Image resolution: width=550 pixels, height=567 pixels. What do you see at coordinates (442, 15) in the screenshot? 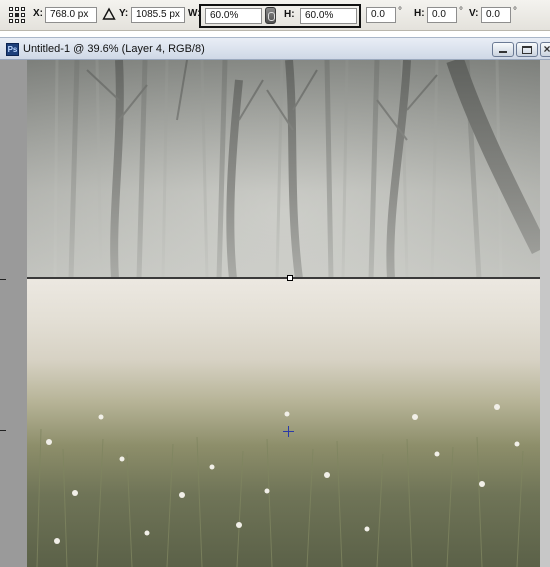
I see `horizontal-skew-field: 0.0` at bounding box center [442, 15].